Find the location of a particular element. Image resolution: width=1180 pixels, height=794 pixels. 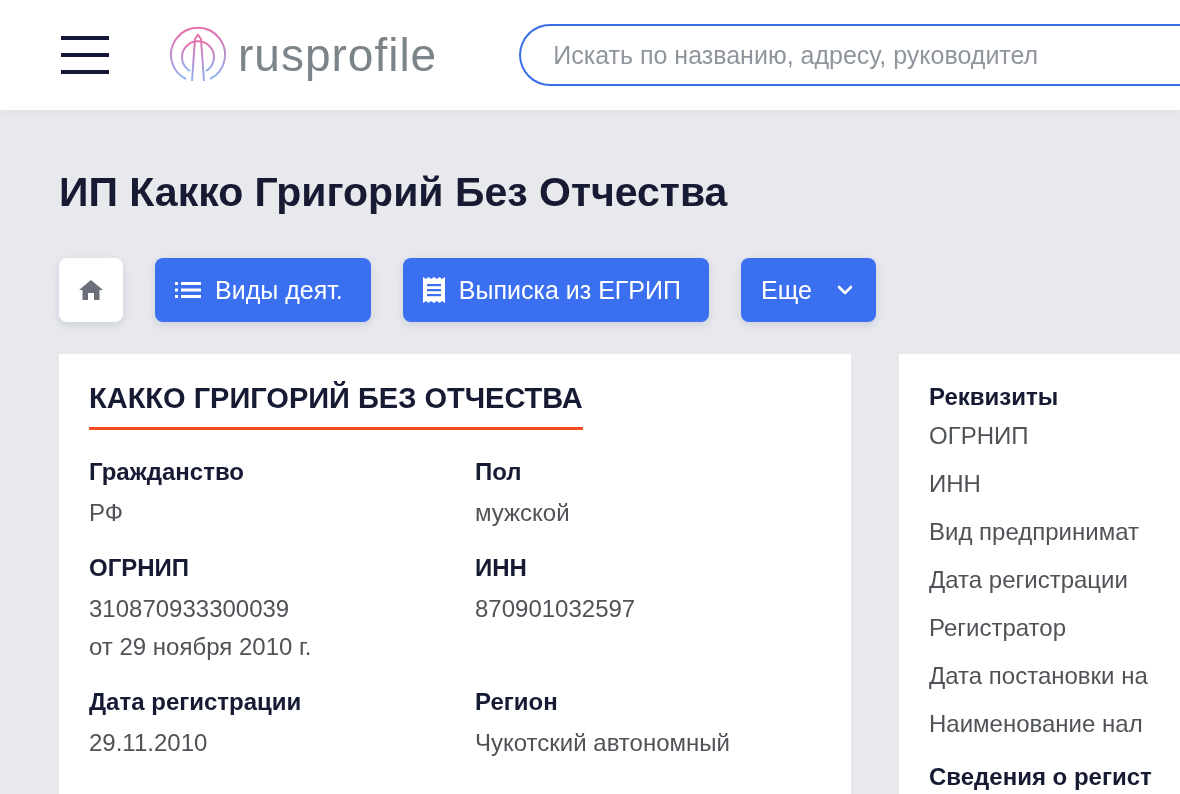

detail-label: Наименование нал is located at coordinates (1036, 724).